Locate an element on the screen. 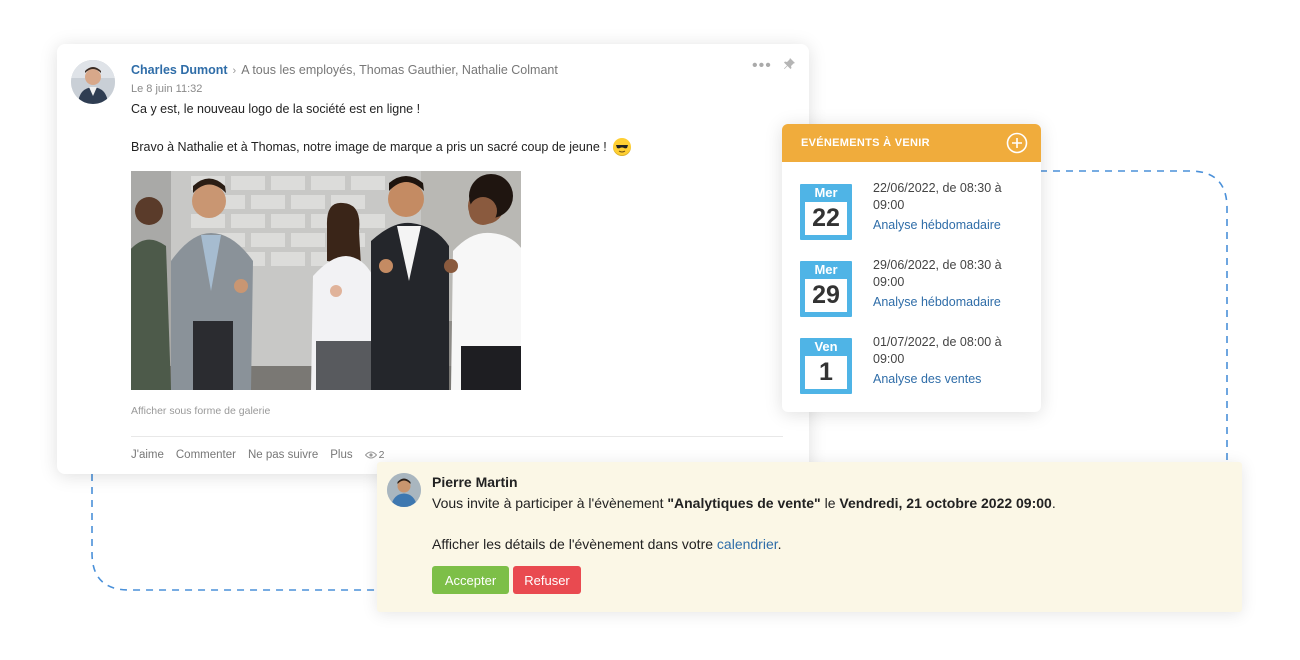 The image size is (1300, 660). divider is located at coordinates (457, 436).